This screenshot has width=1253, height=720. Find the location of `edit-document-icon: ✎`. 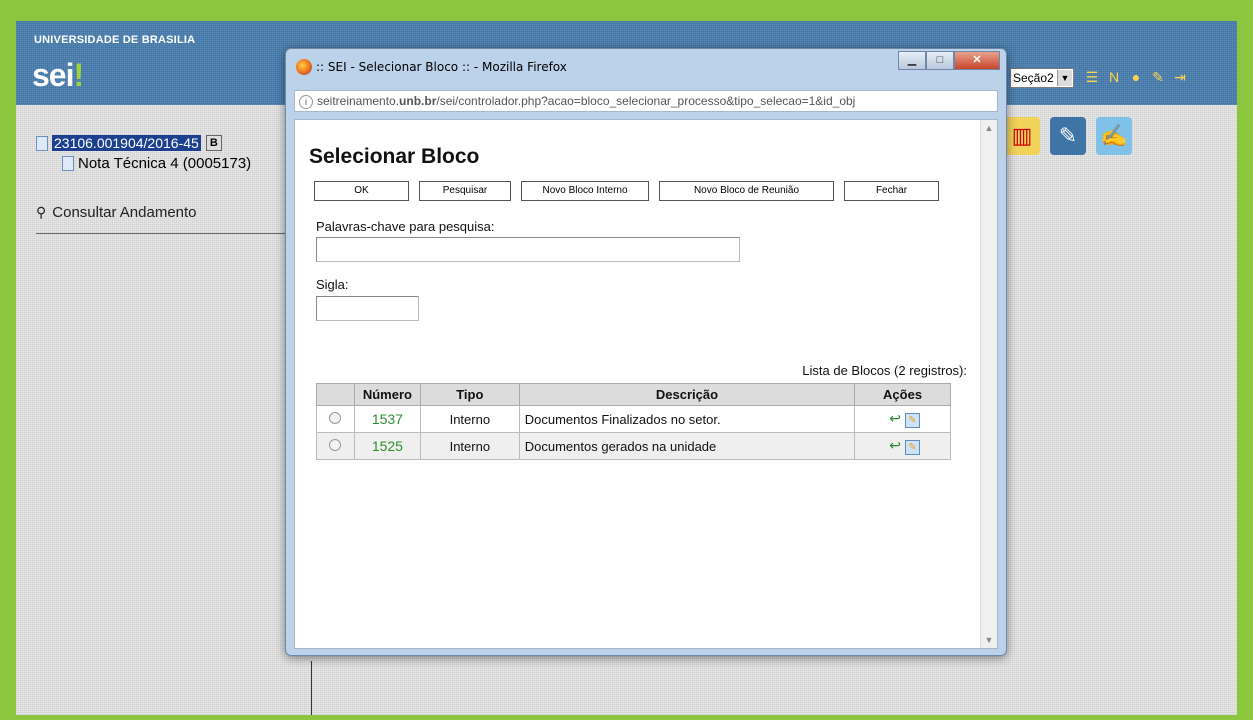

edit-document-icon: ✎ is located at coordinates (1068, 136).